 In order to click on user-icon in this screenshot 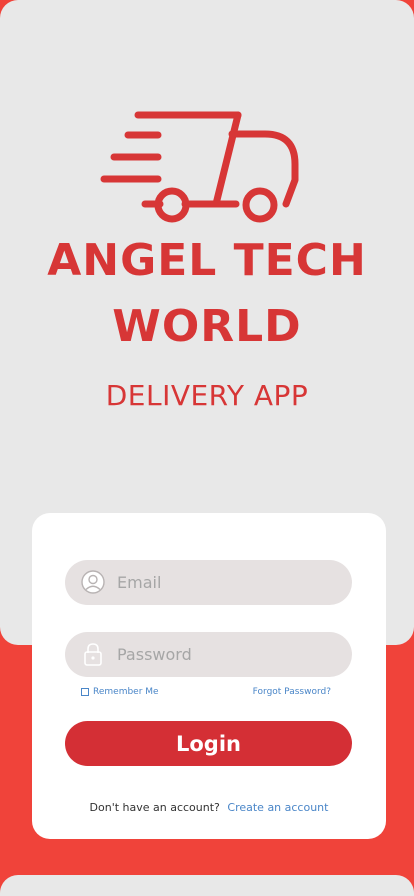, I will do `click(93, 582)`.